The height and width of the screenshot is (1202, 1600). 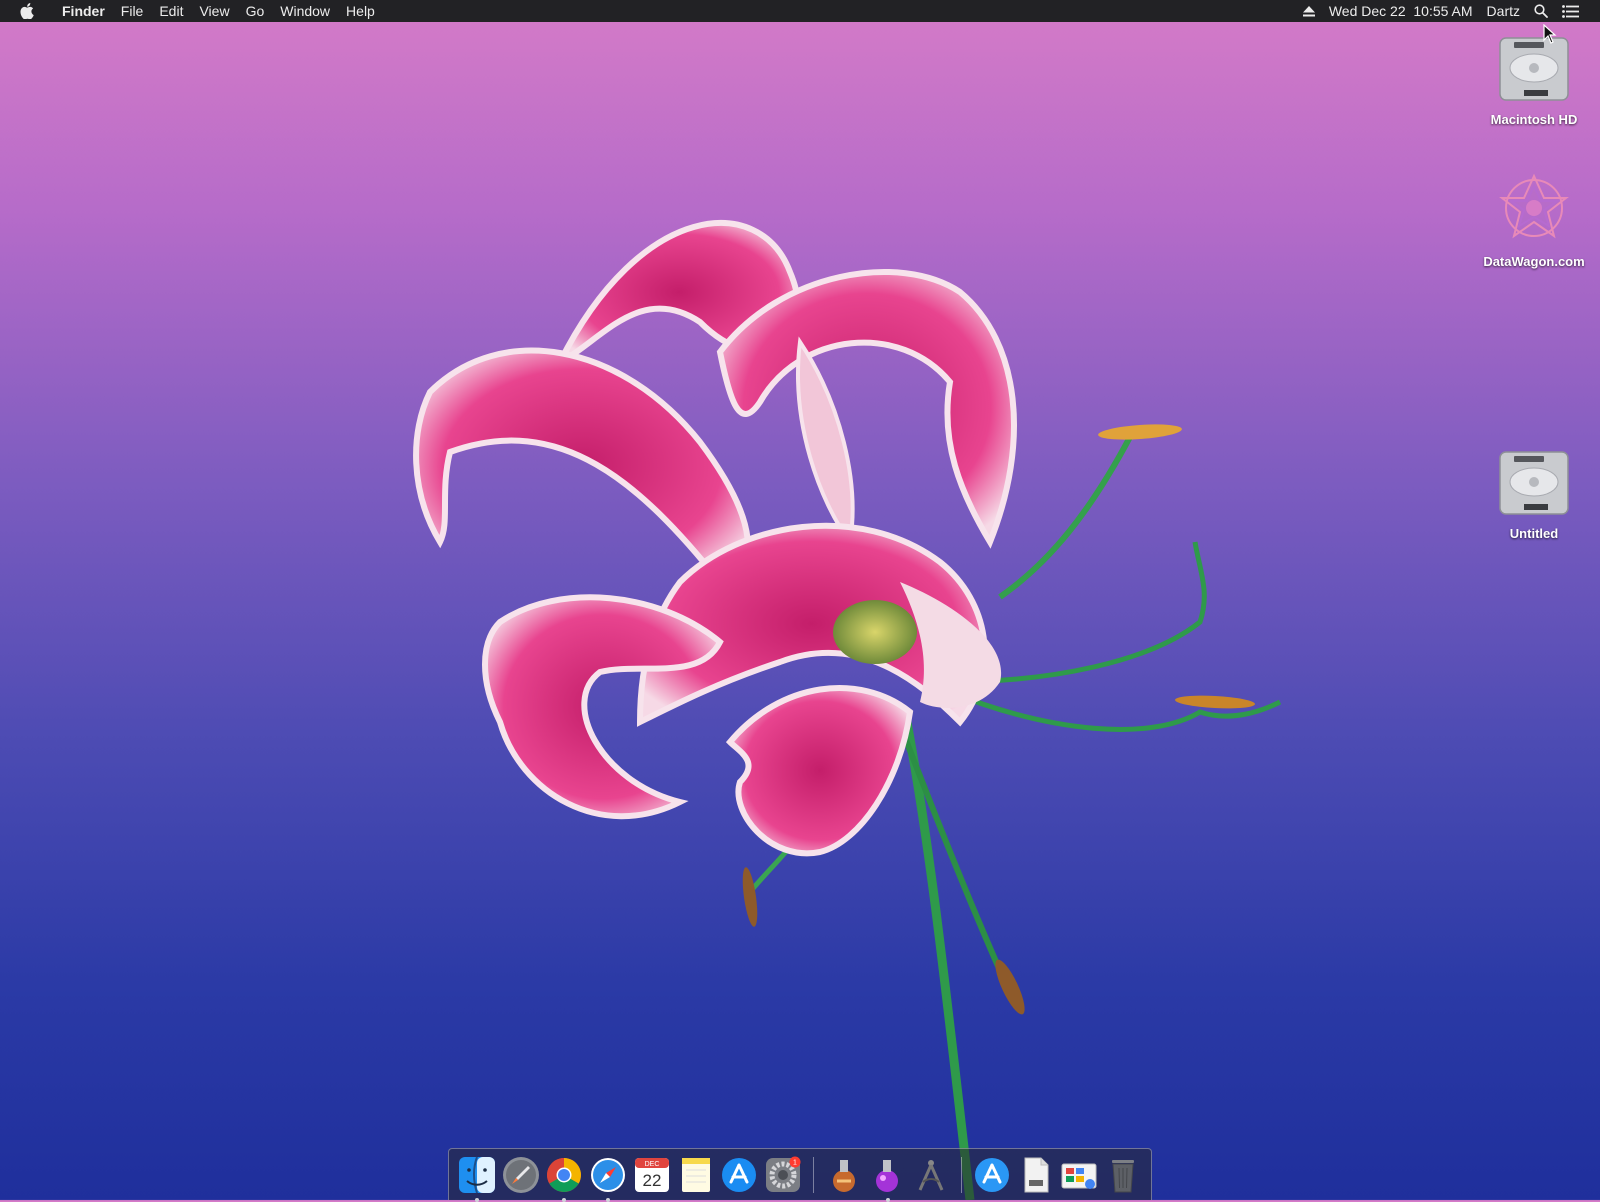 I want to click on apple-menu, so click(x=27, y=11).